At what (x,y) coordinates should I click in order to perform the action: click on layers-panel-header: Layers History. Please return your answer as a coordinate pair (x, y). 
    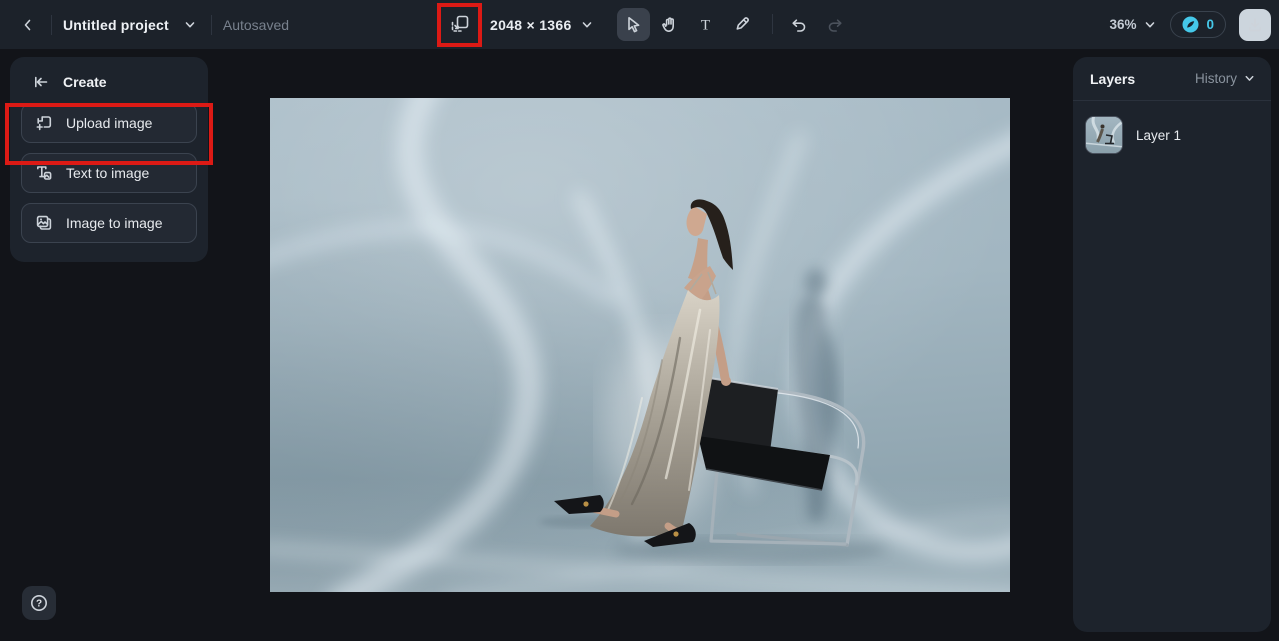
    Looking at the image, I should click on (1172, 79).